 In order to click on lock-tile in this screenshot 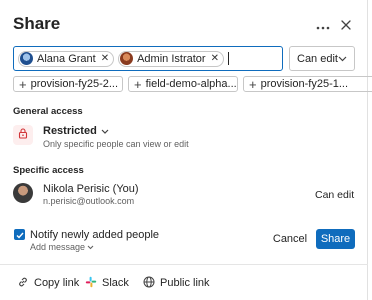, I will do `click(23, 135)`.